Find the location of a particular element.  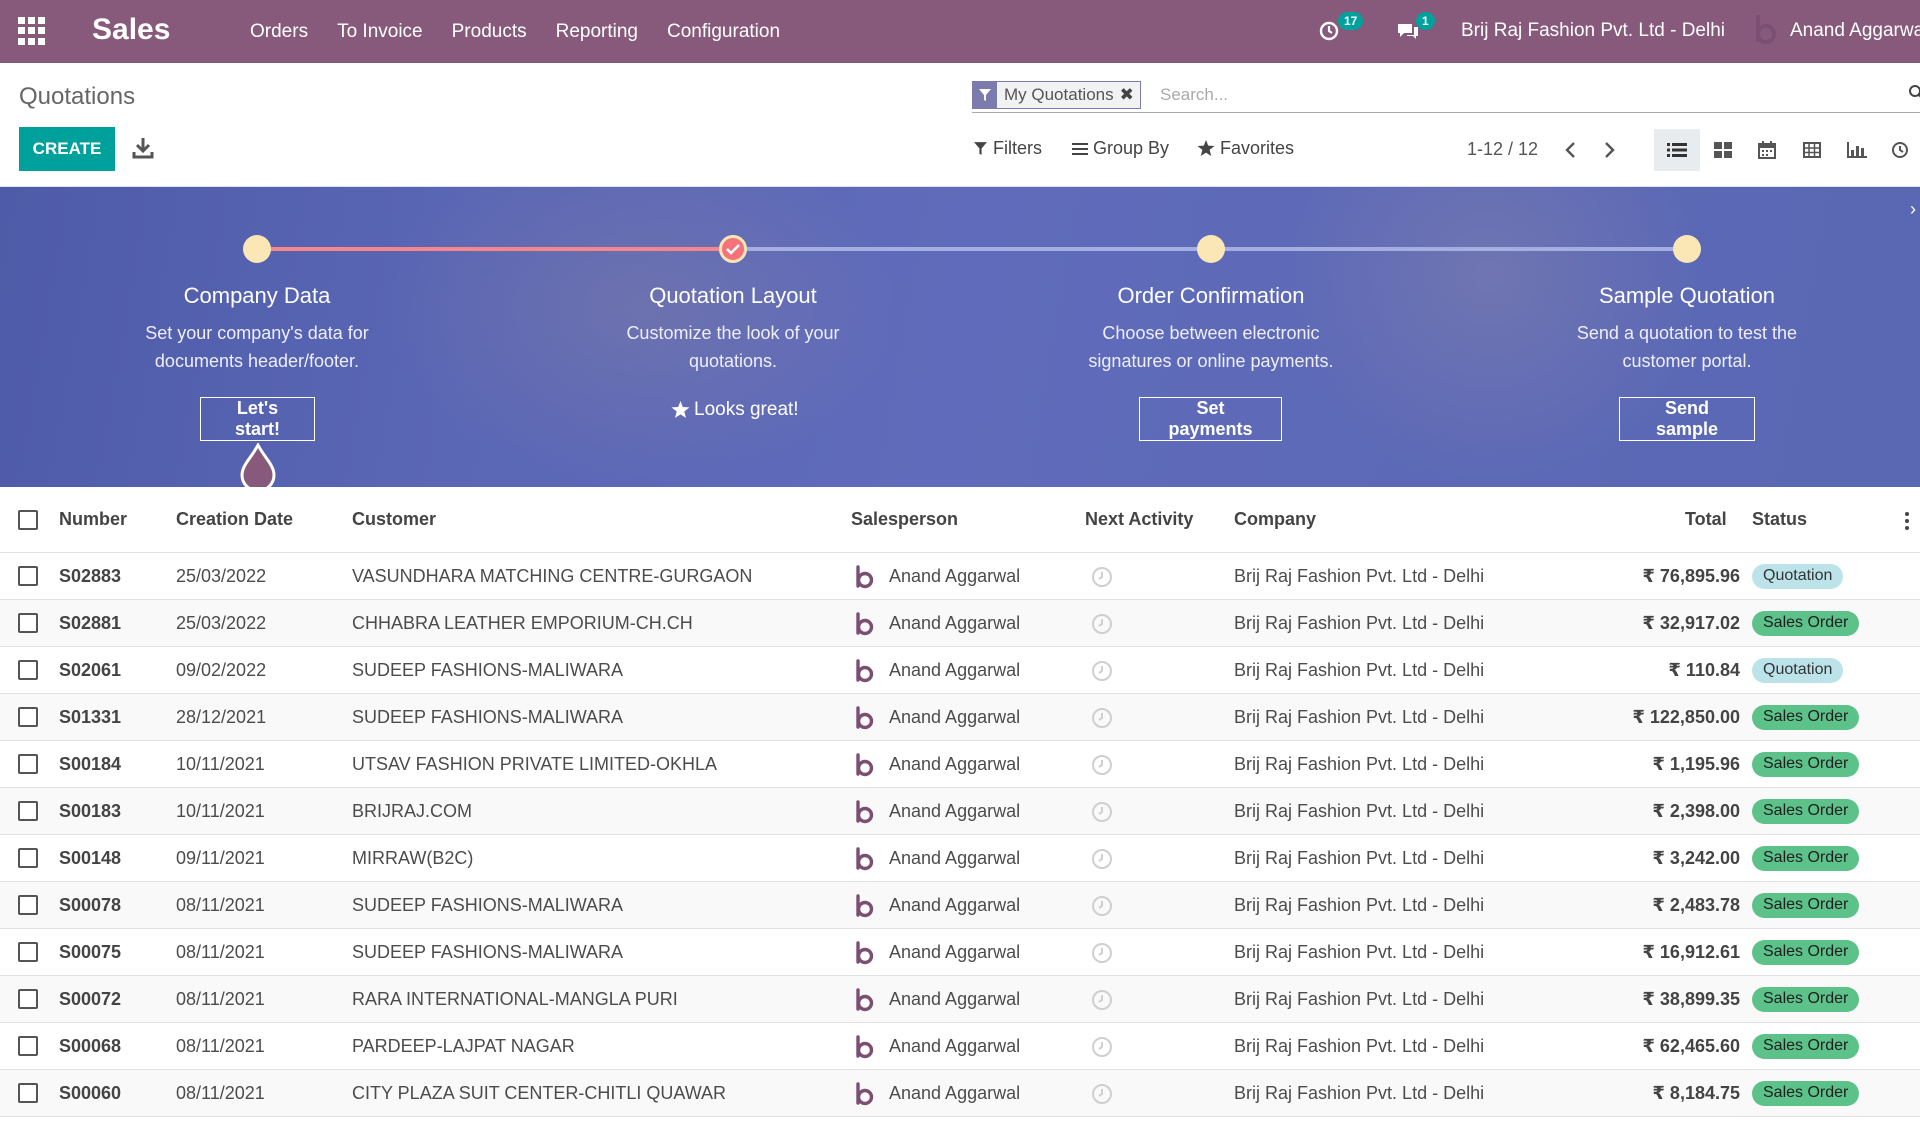

menu-configuration: Configuration is located at coordinates (723, 32).